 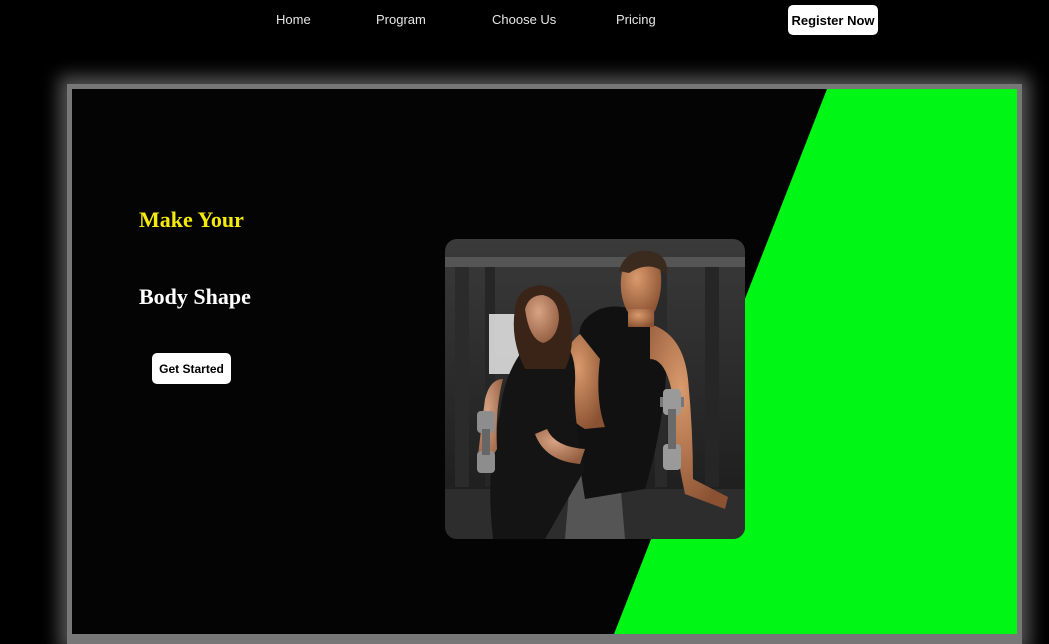 I want to click on hero-headline-line2: Body Shape, so click(x=195, y=296).